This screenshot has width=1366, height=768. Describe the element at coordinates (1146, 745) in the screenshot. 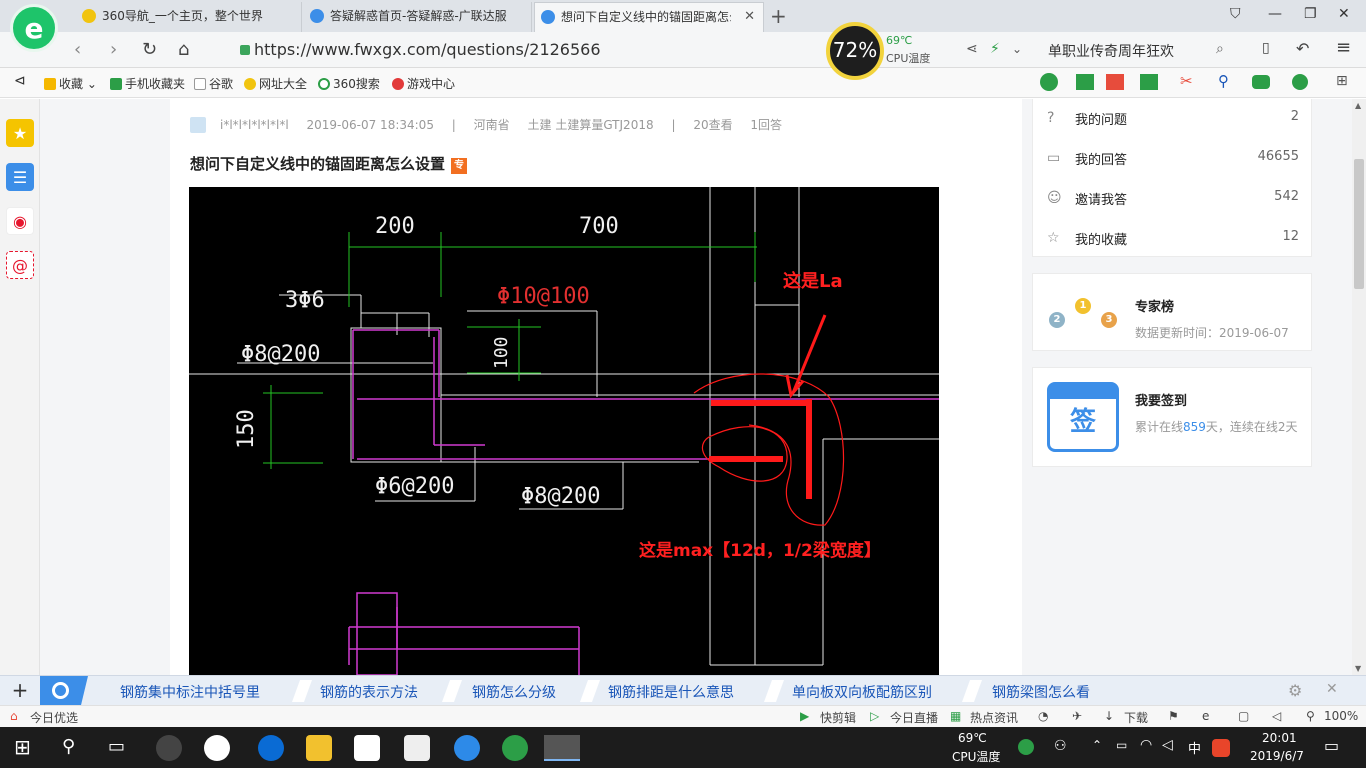

I see `wifi-icon: ◠` at that location.